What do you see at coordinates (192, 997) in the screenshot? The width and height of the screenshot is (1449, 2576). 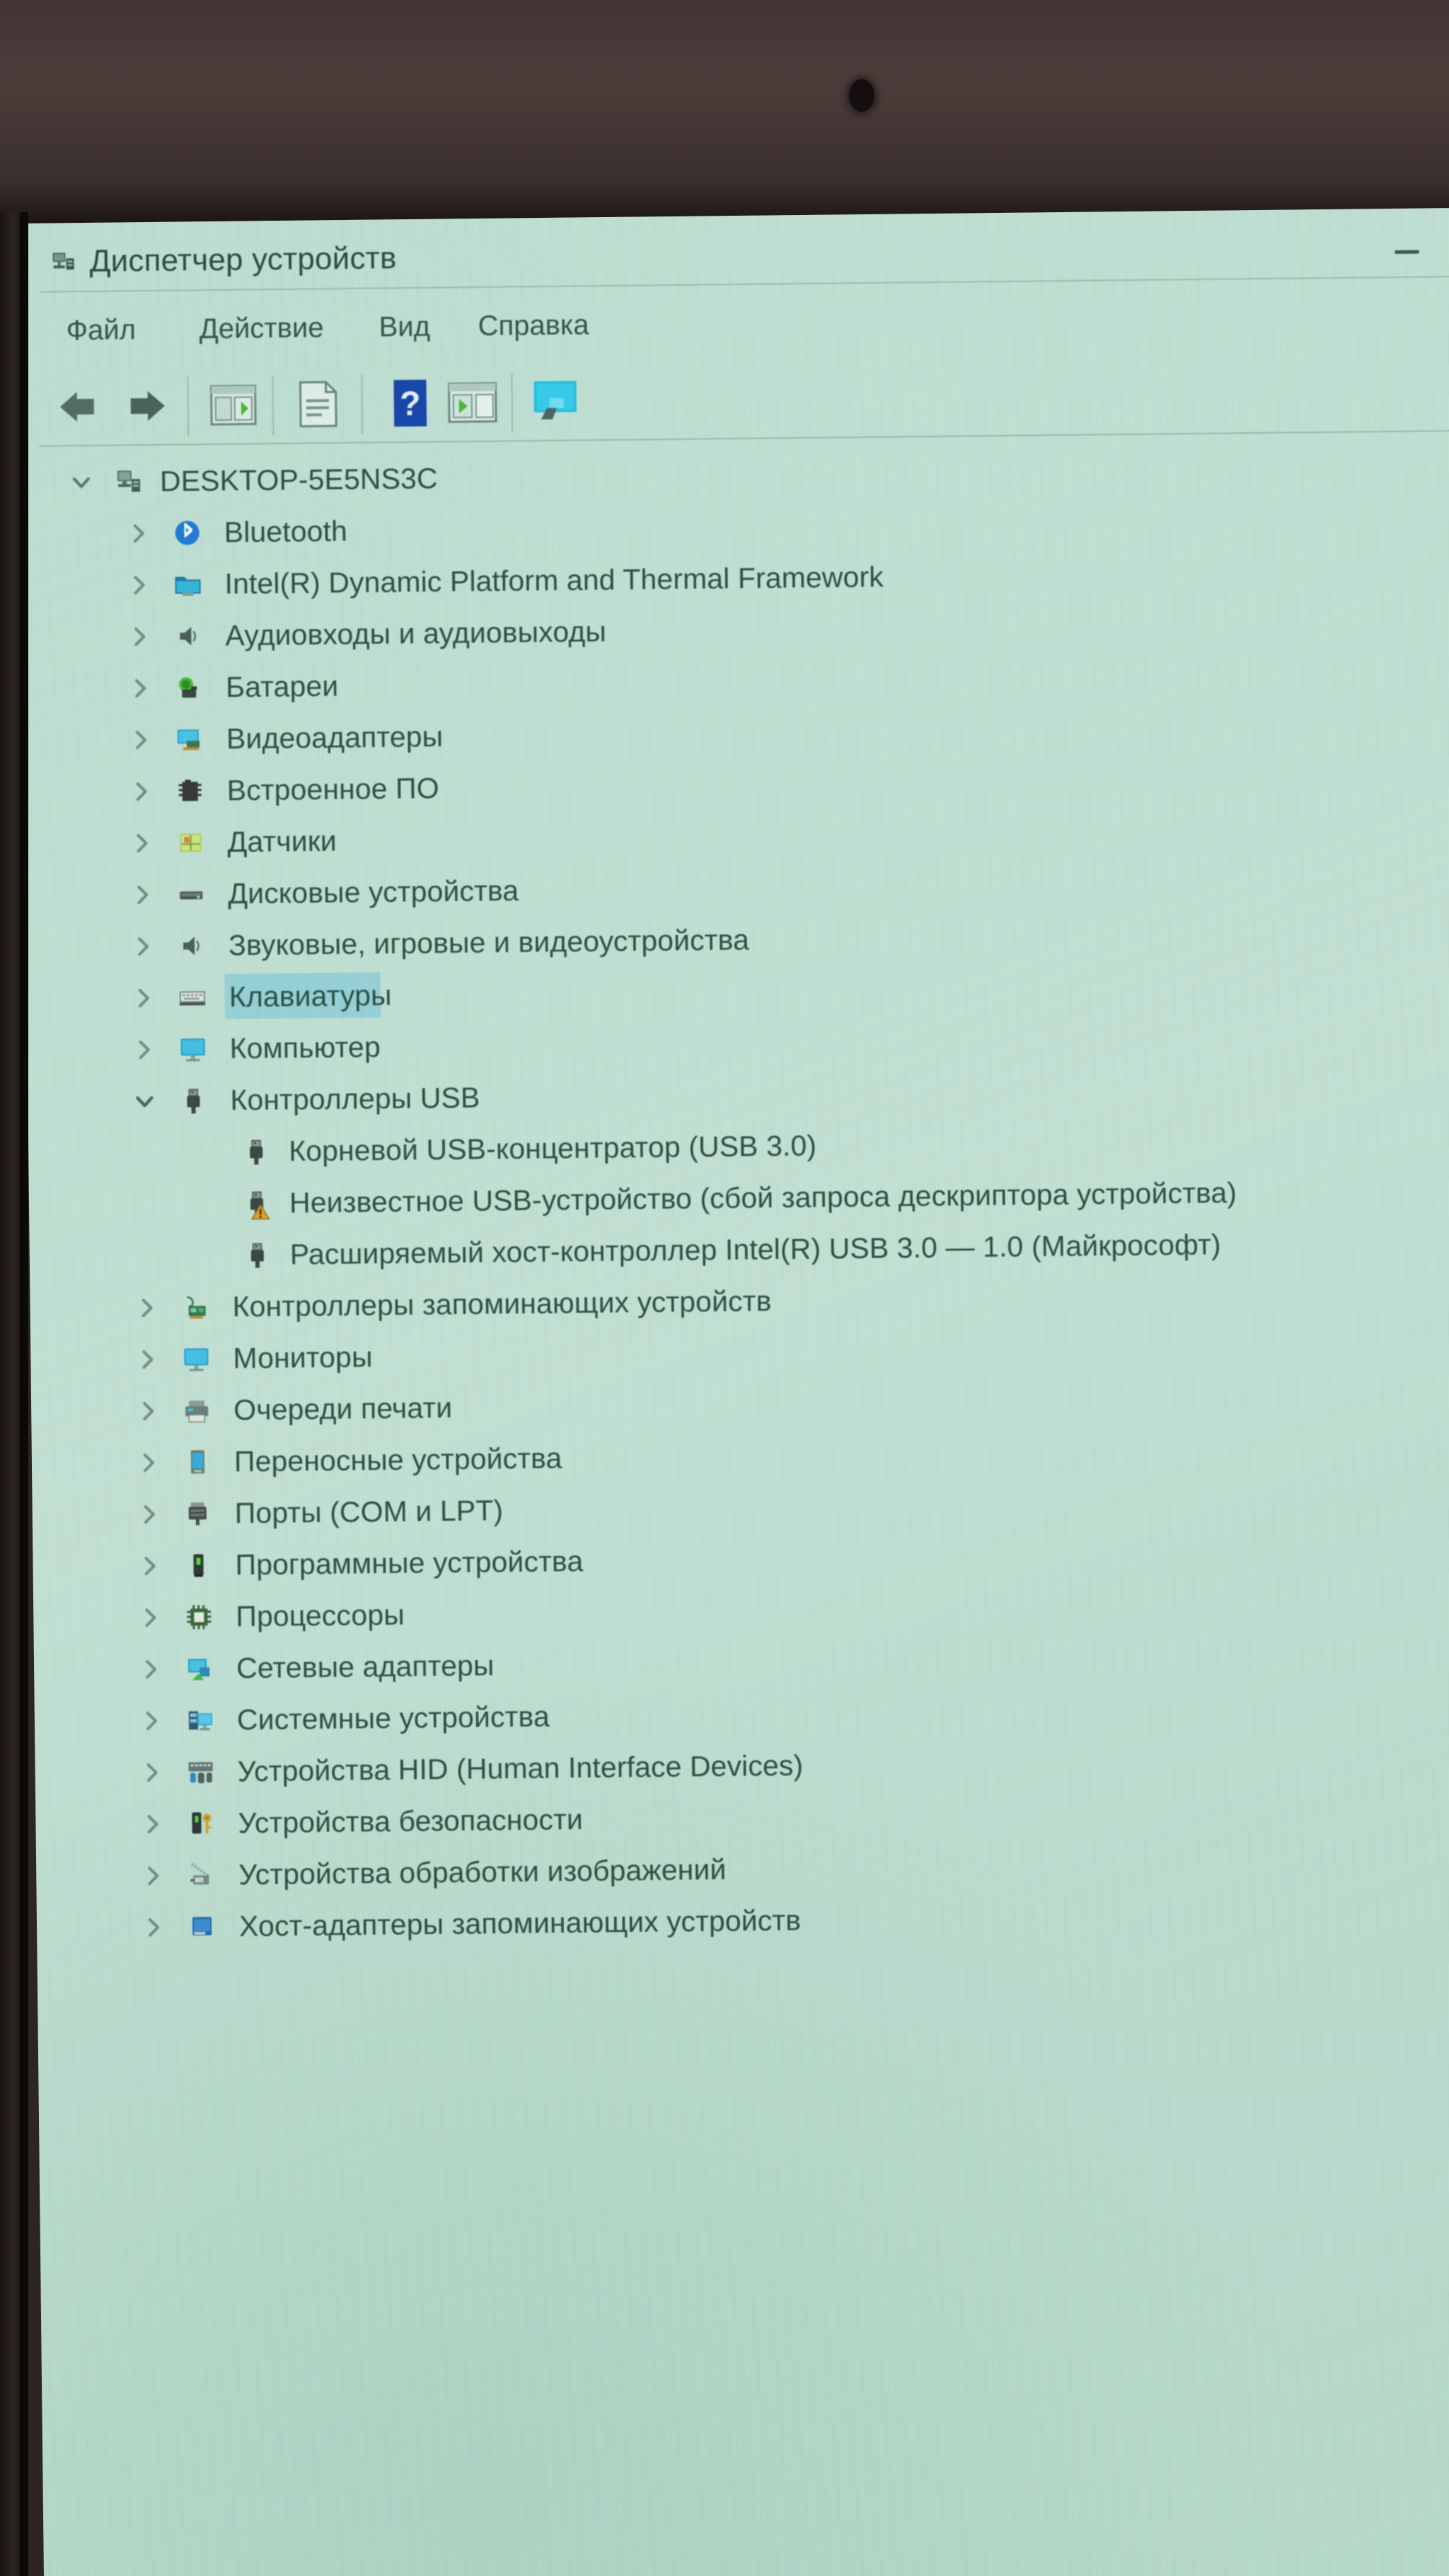 I see `keyboard-icon` at bounding box center [192, 997].